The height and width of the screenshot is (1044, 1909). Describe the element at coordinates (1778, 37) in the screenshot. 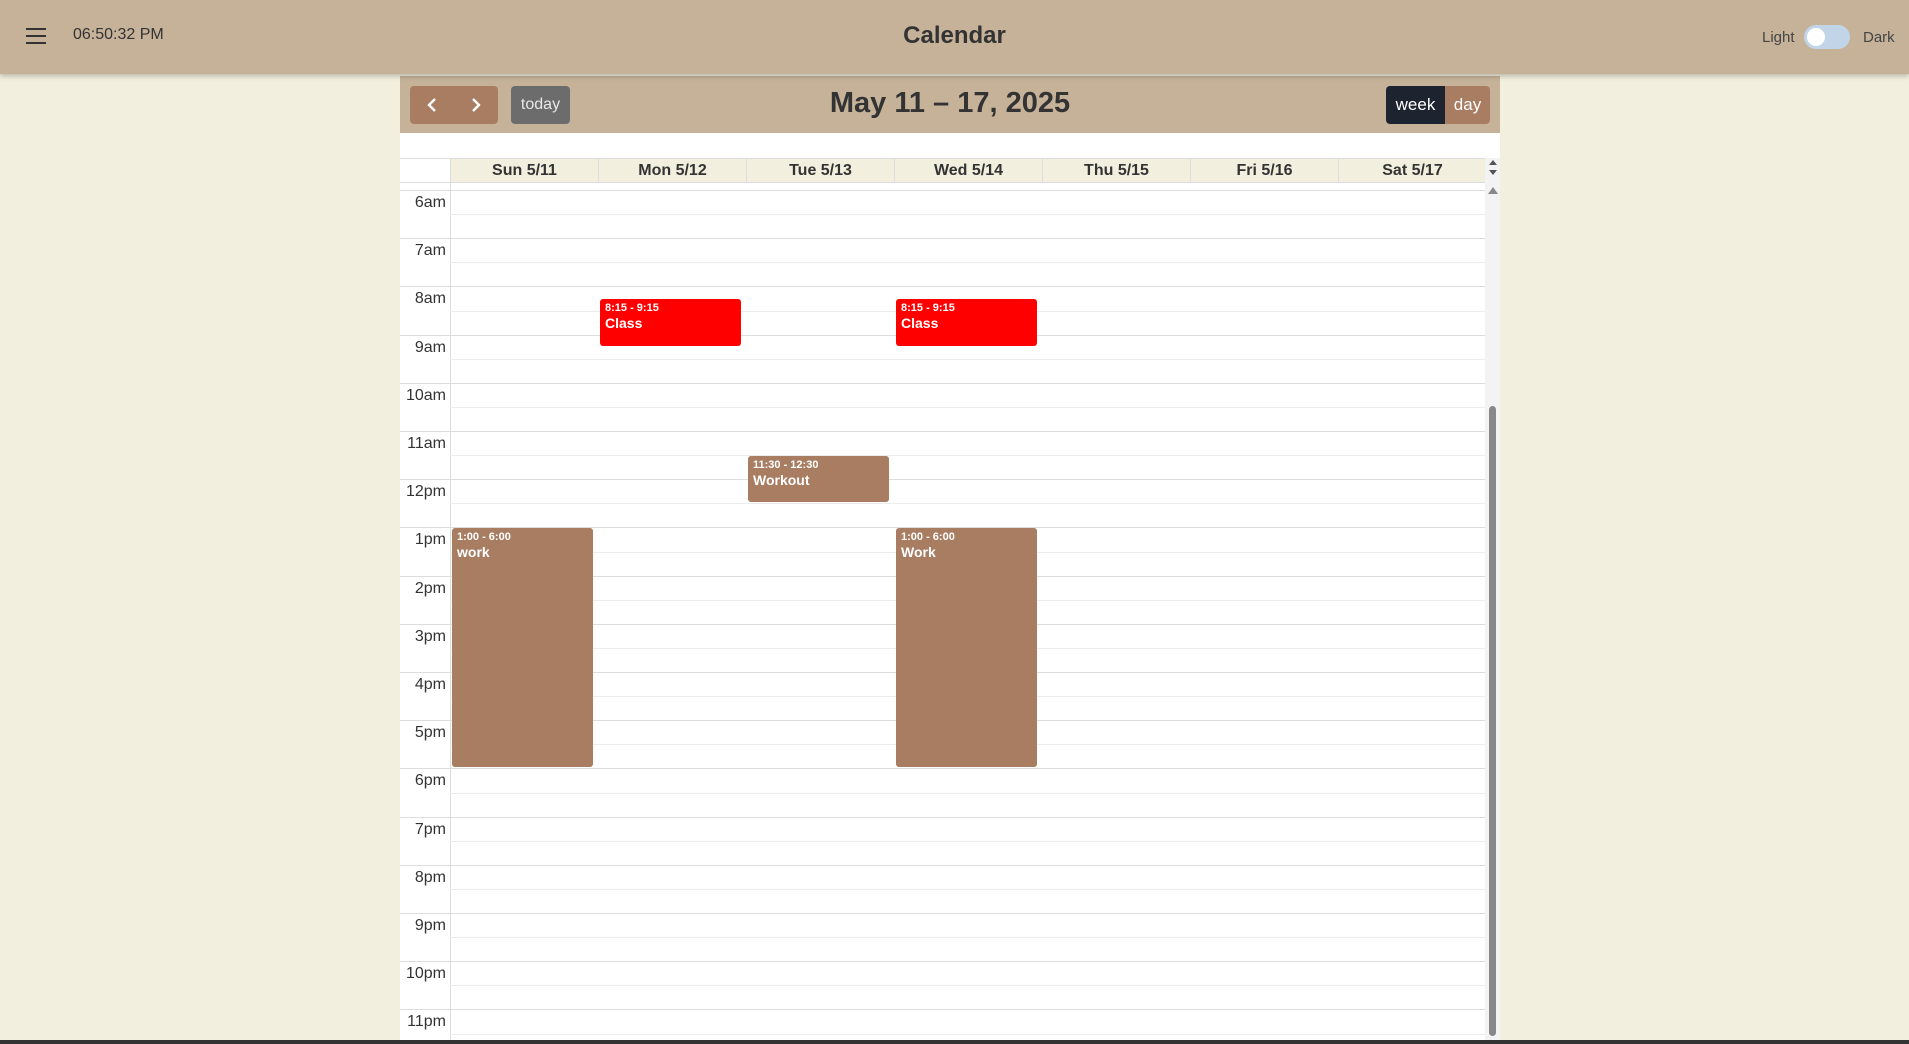

I see `theme-light-label: Light` at that location.